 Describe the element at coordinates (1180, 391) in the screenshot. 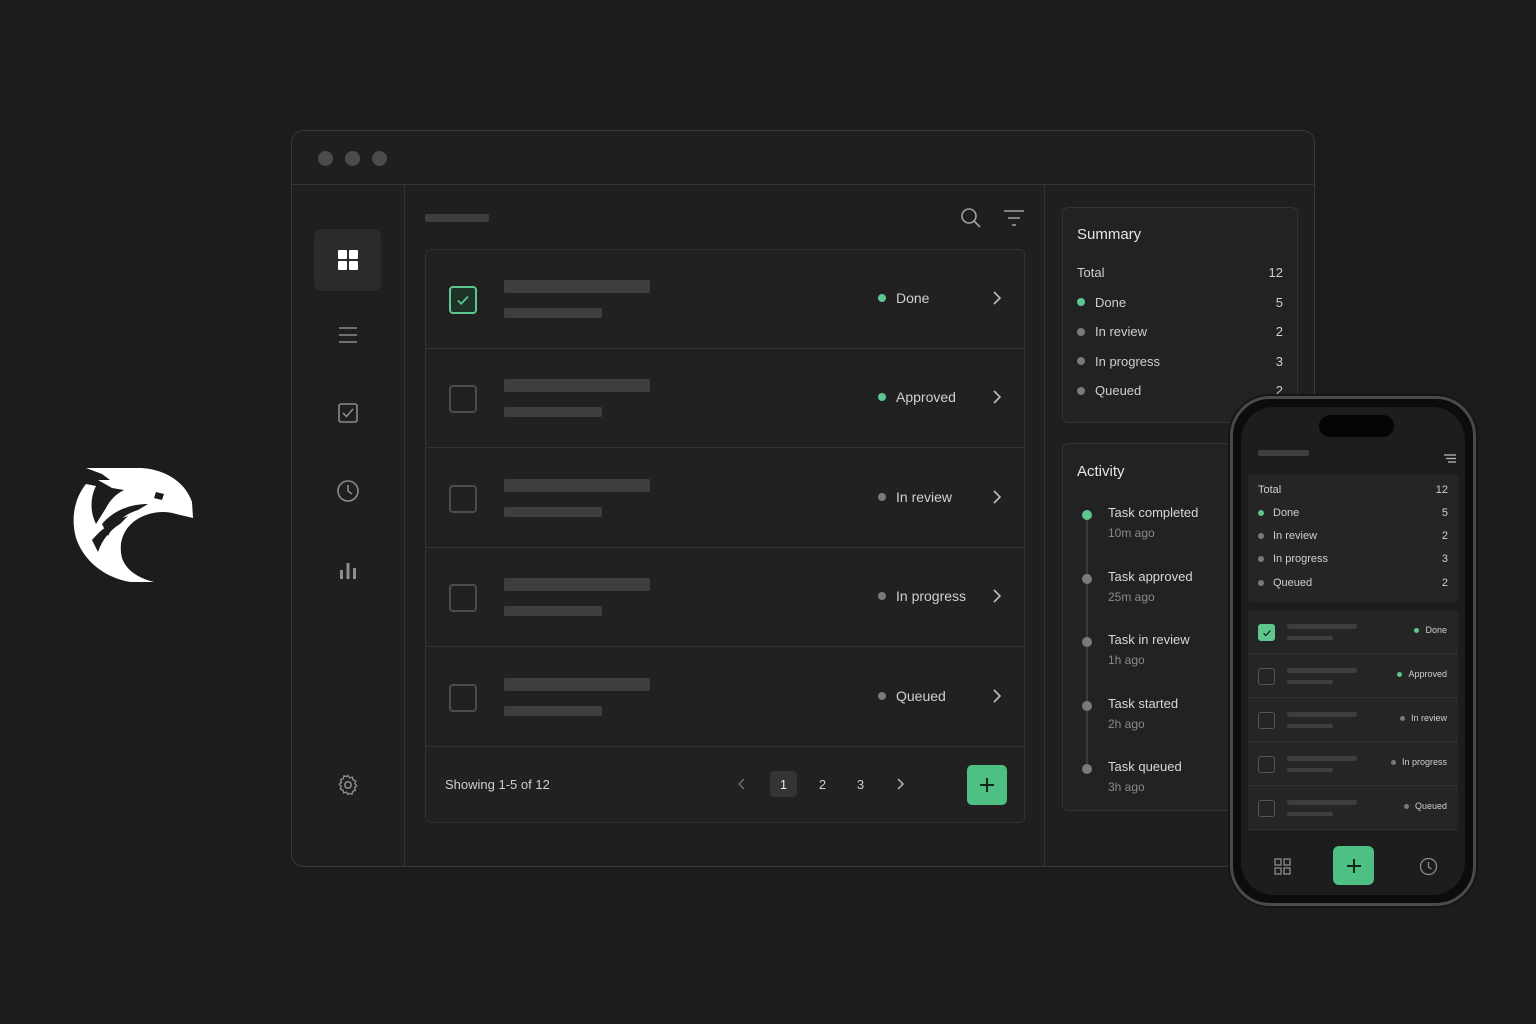

I see `summary-row: Queued 2` at that location.